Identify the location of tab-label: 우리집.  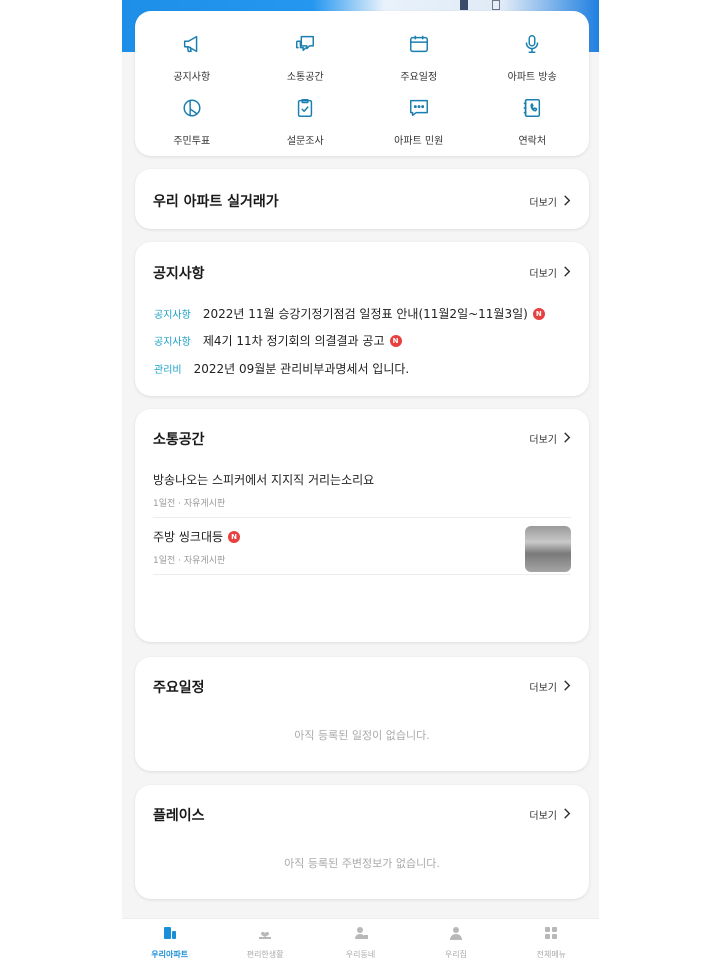
(455, 954).